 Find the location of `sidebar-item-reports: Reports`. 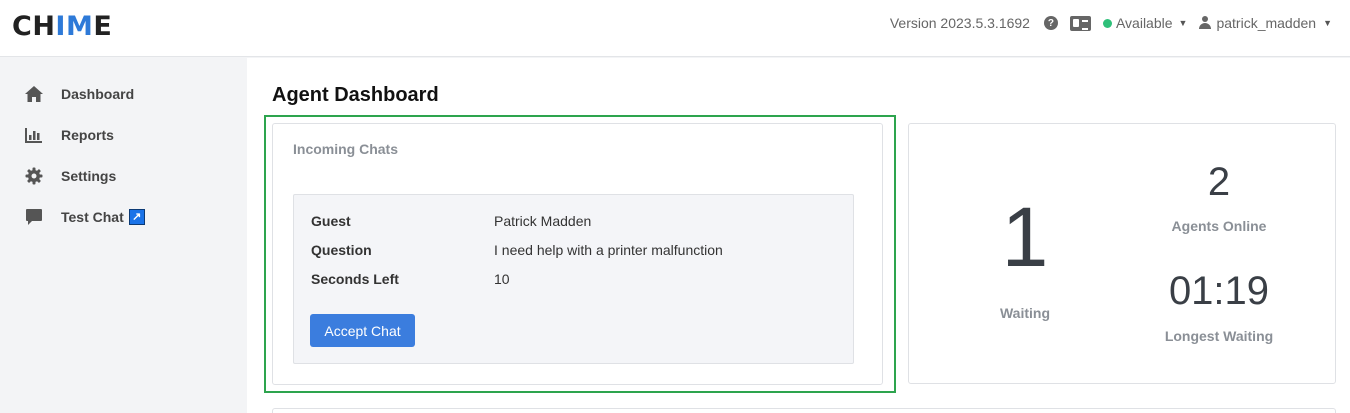

sidebar-item-reports: Reports is located at coordinates (69, 135).